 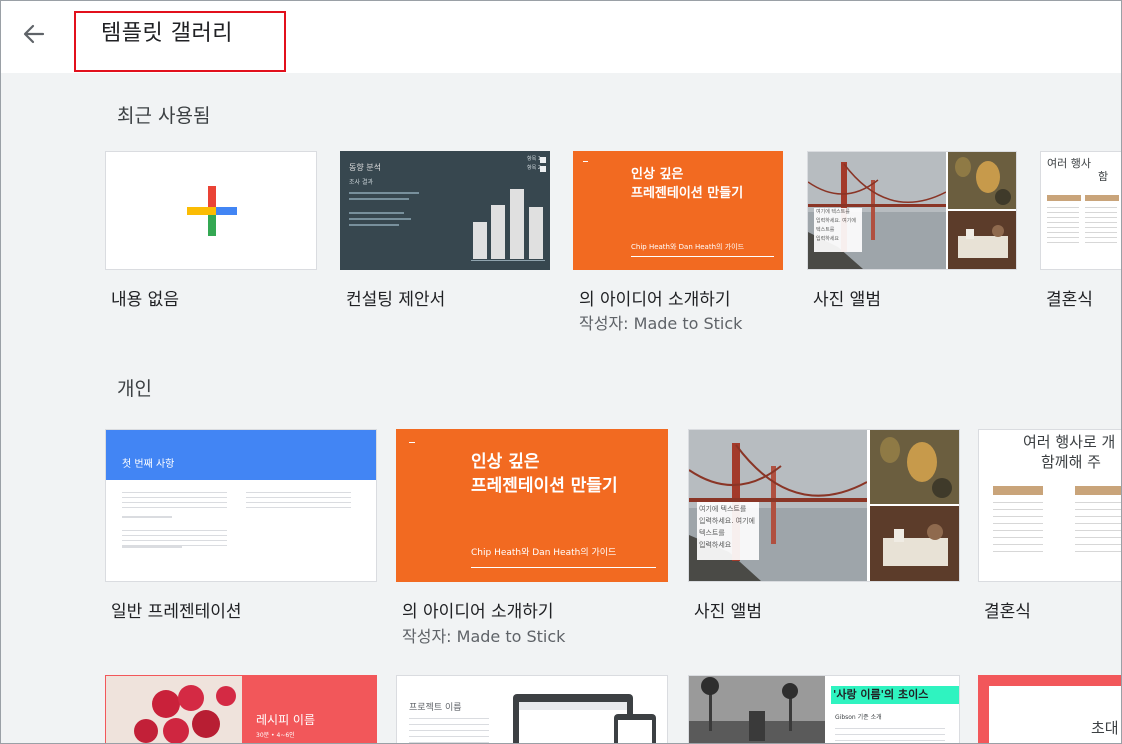 I want to click on template-card-project: 프로젝트 이름, so click(x=532, y=709).